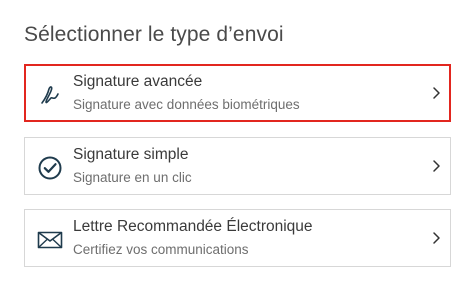 This screenshot has width=474, height=297. Describe the element at coordinates (50, 240) in the screenshot. I see `envelope-icon` at that location.